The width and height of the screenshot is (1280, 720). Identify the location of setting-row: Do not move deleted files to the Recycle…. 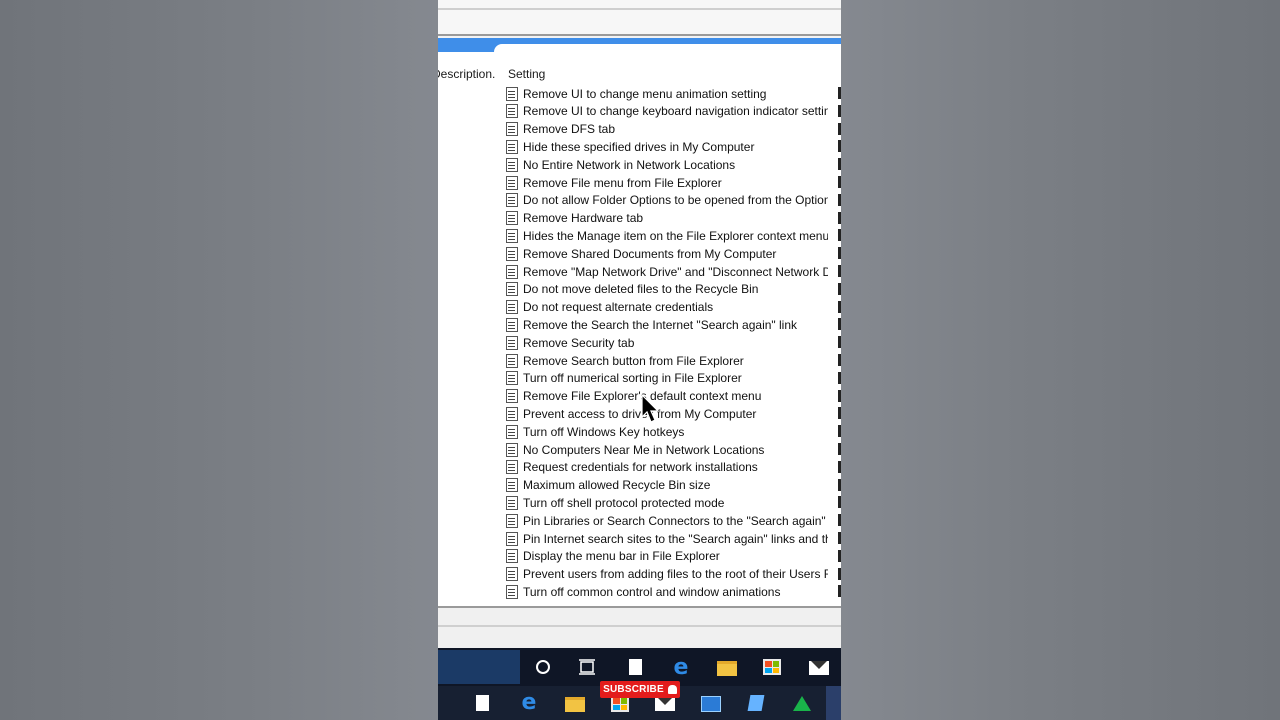
(673, 289).